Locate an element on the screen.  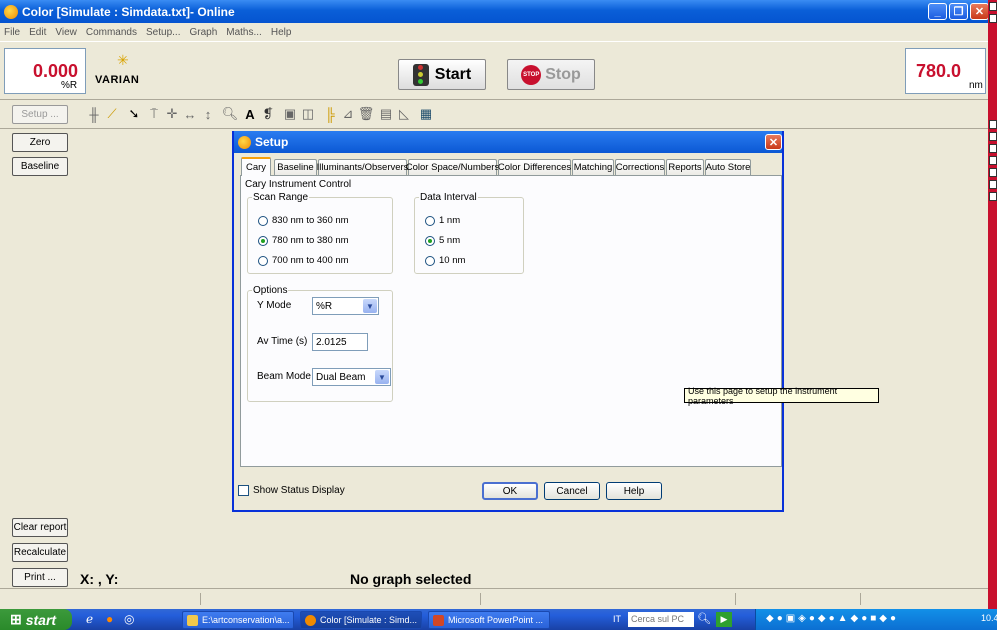
stop-button: STOP Stop is located at coordinates (551, 74).